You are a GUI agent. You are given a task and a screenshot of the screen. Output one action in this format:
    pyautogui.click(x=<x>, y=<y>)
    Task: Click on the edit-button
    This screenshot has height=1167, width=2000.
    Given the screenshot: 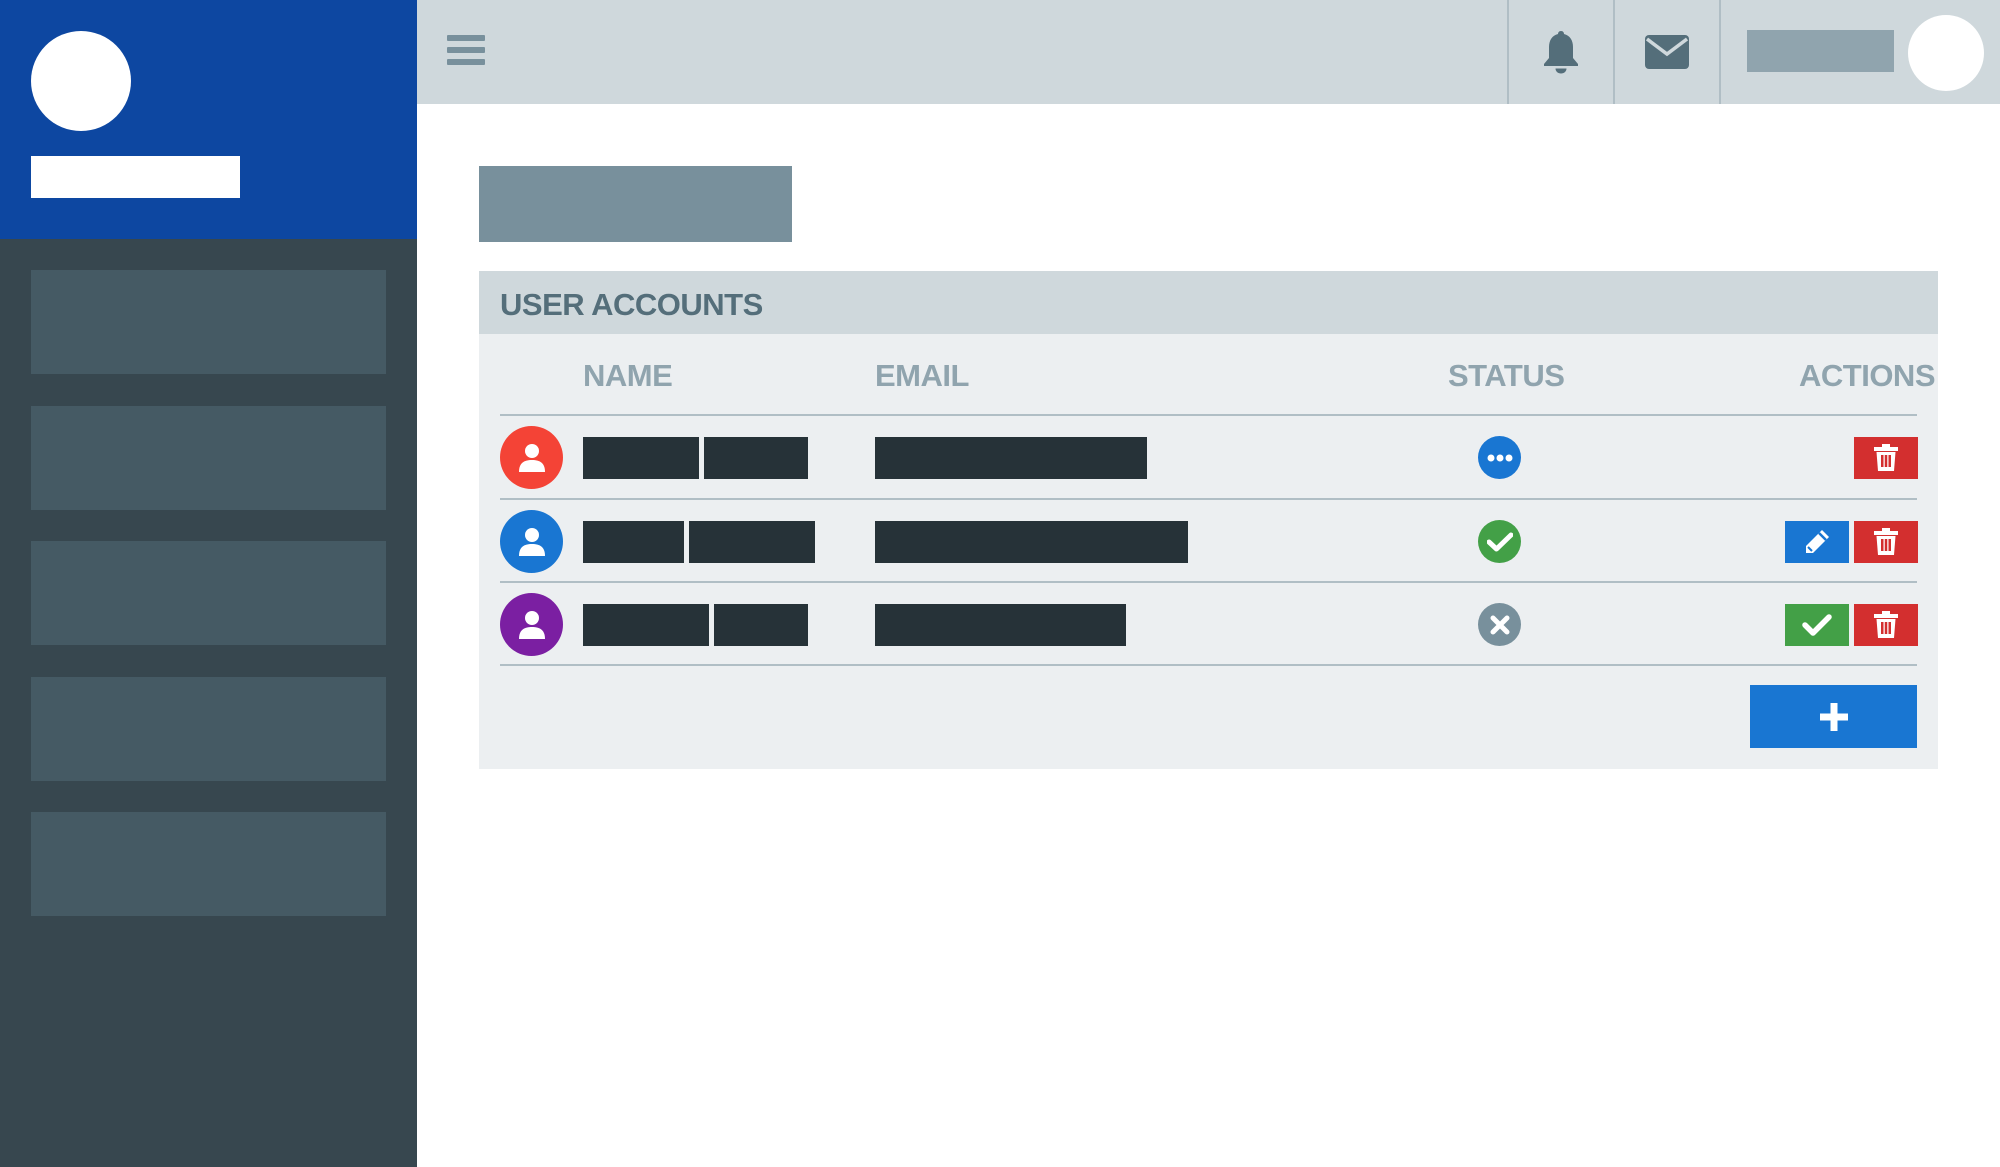 What is the action you would take?
    pyautogui.click(x=1817, y=542)
    